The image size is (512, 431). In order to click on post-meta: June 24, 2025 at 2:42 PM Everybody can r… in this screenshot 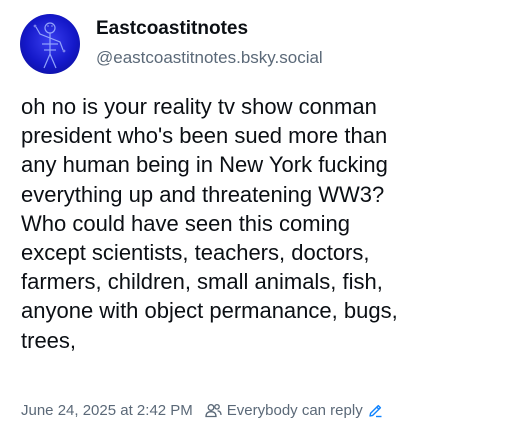, I will do `click(202, 410)`.